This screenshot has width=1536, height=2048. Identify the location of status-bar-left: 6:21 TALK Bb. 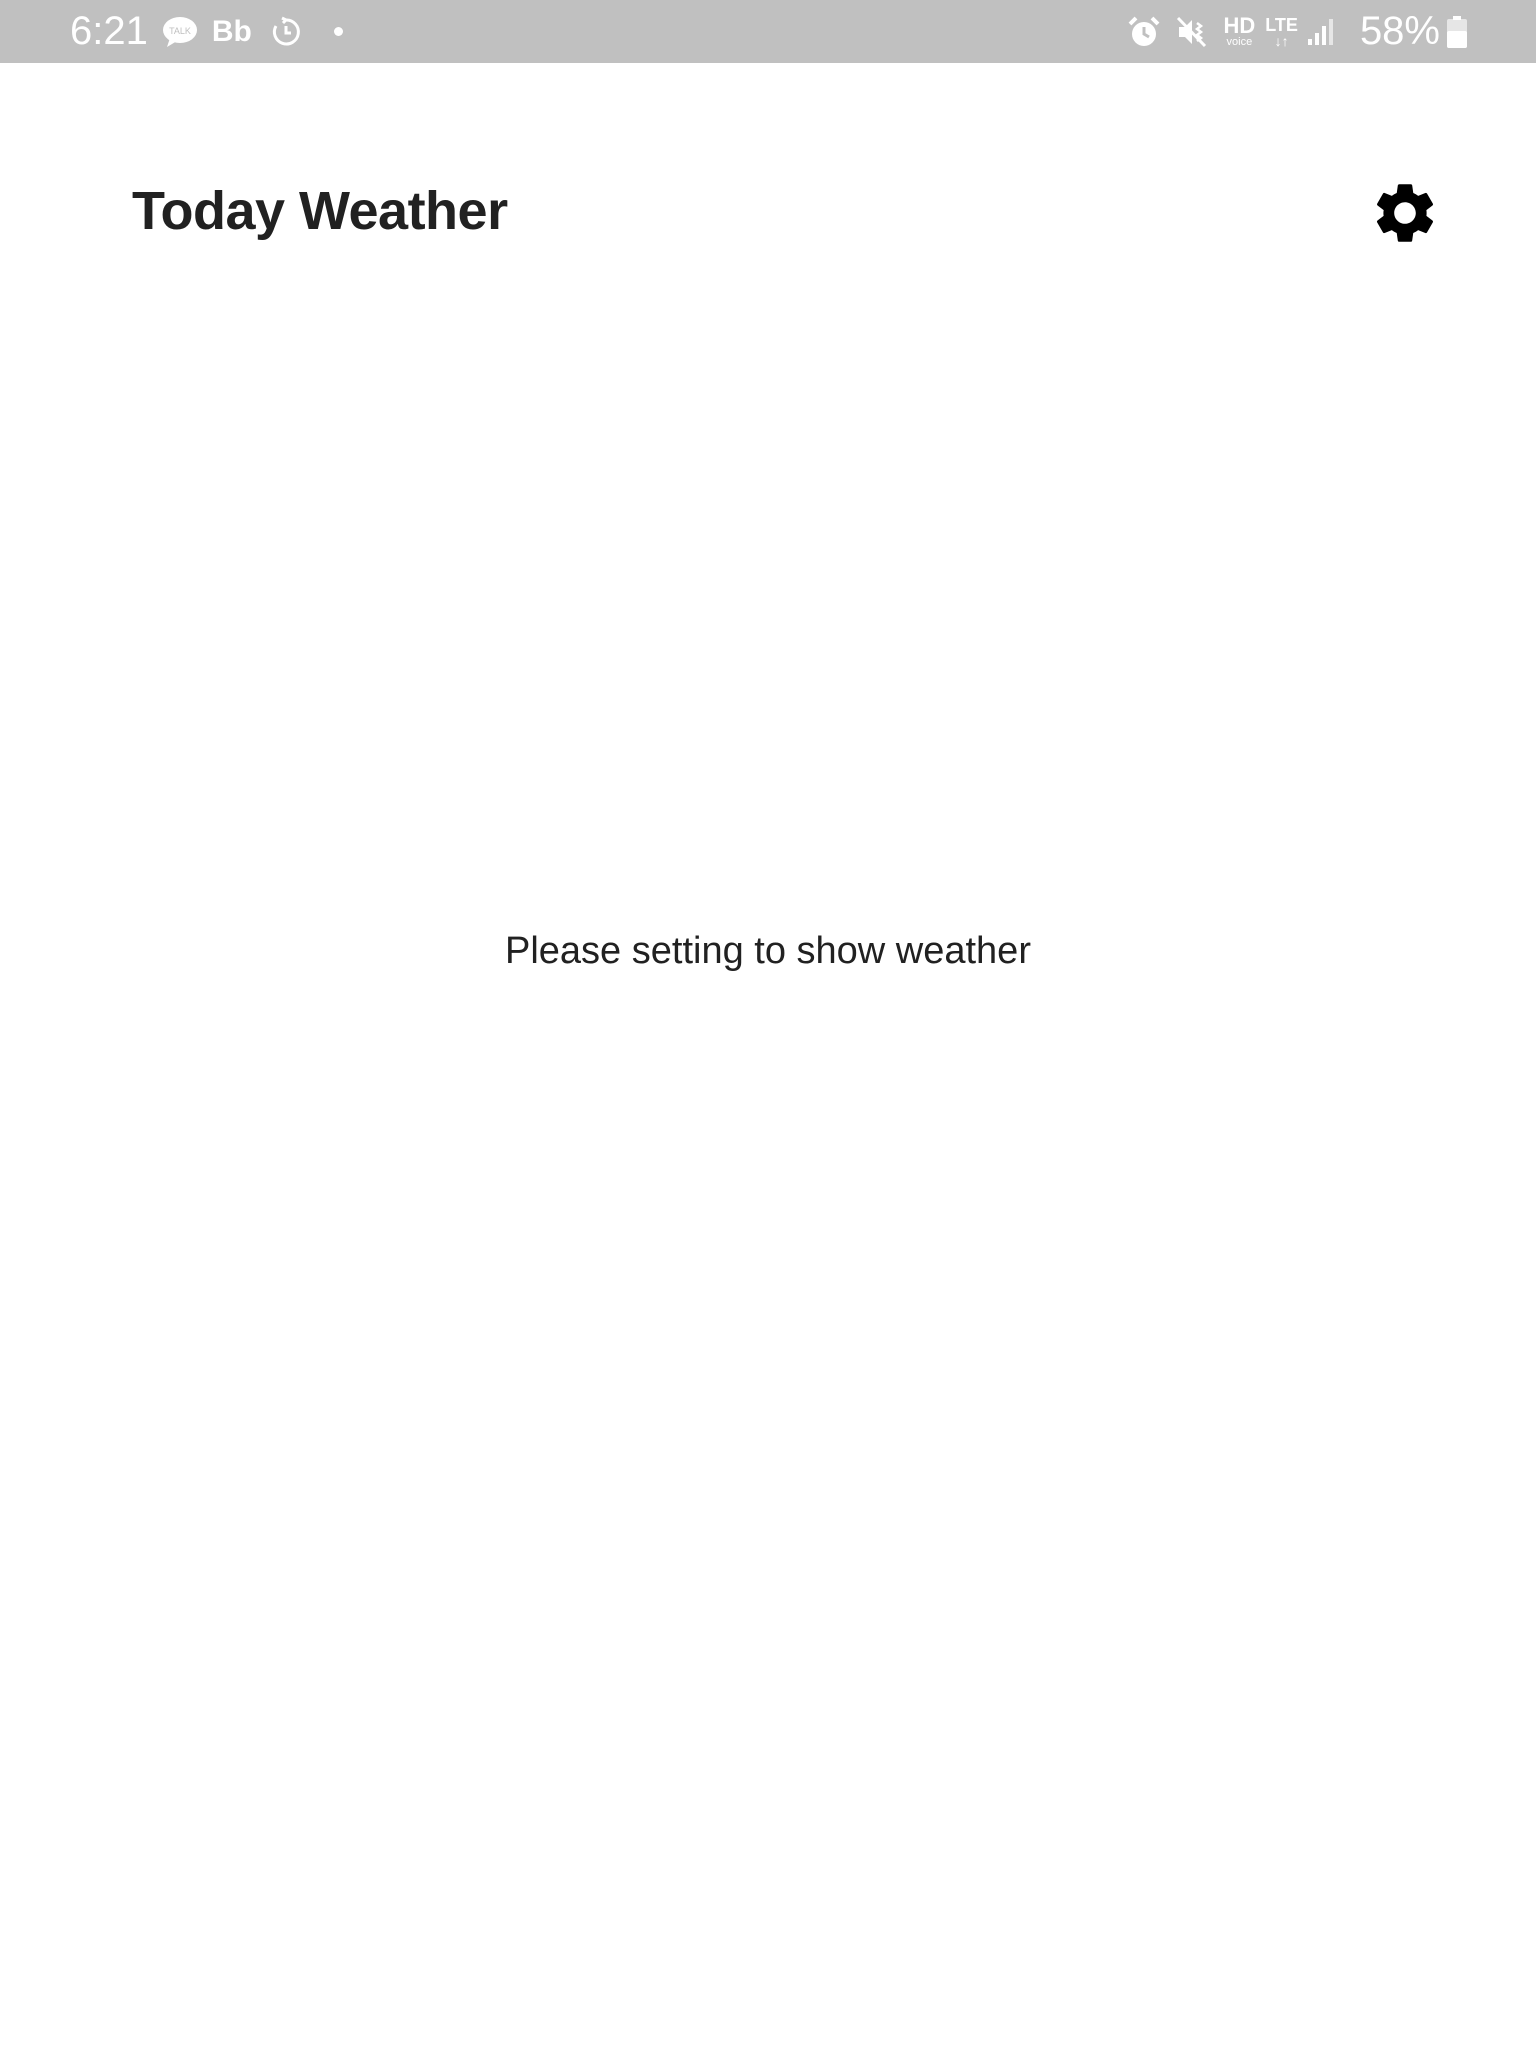
(206, 31).